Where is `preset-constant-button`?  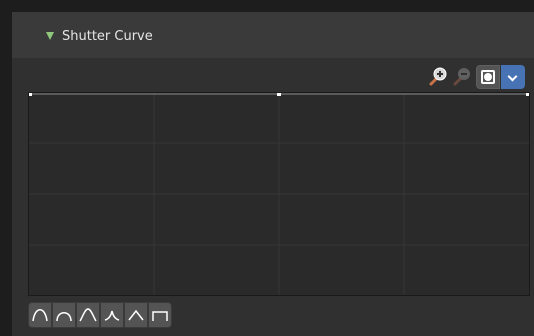 preset-constant-button is located at coordinates (160, 315).